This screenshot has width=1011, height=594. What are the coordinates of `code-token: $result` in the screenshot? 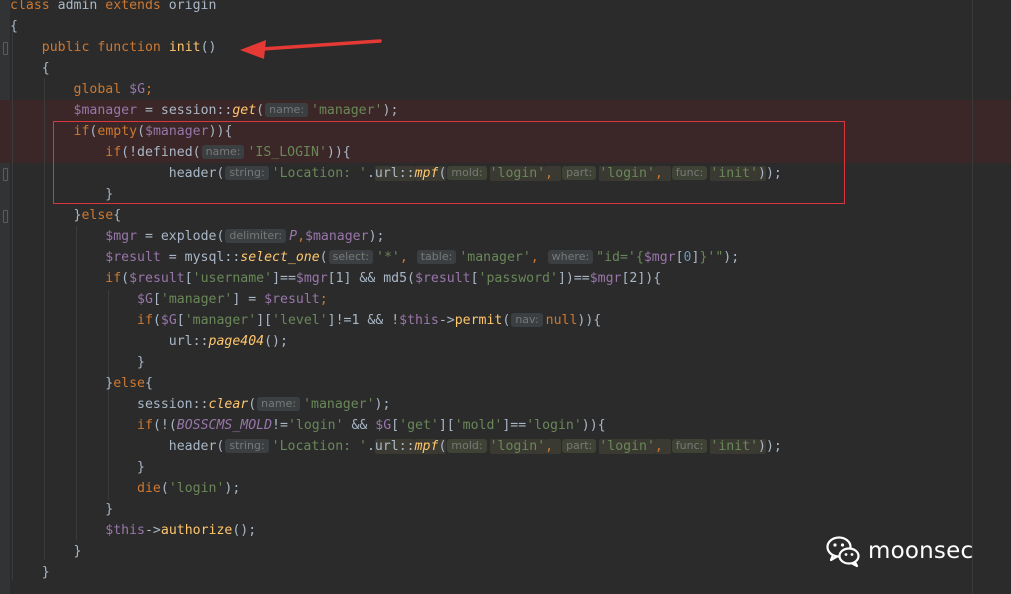 It's located at (443, 278).